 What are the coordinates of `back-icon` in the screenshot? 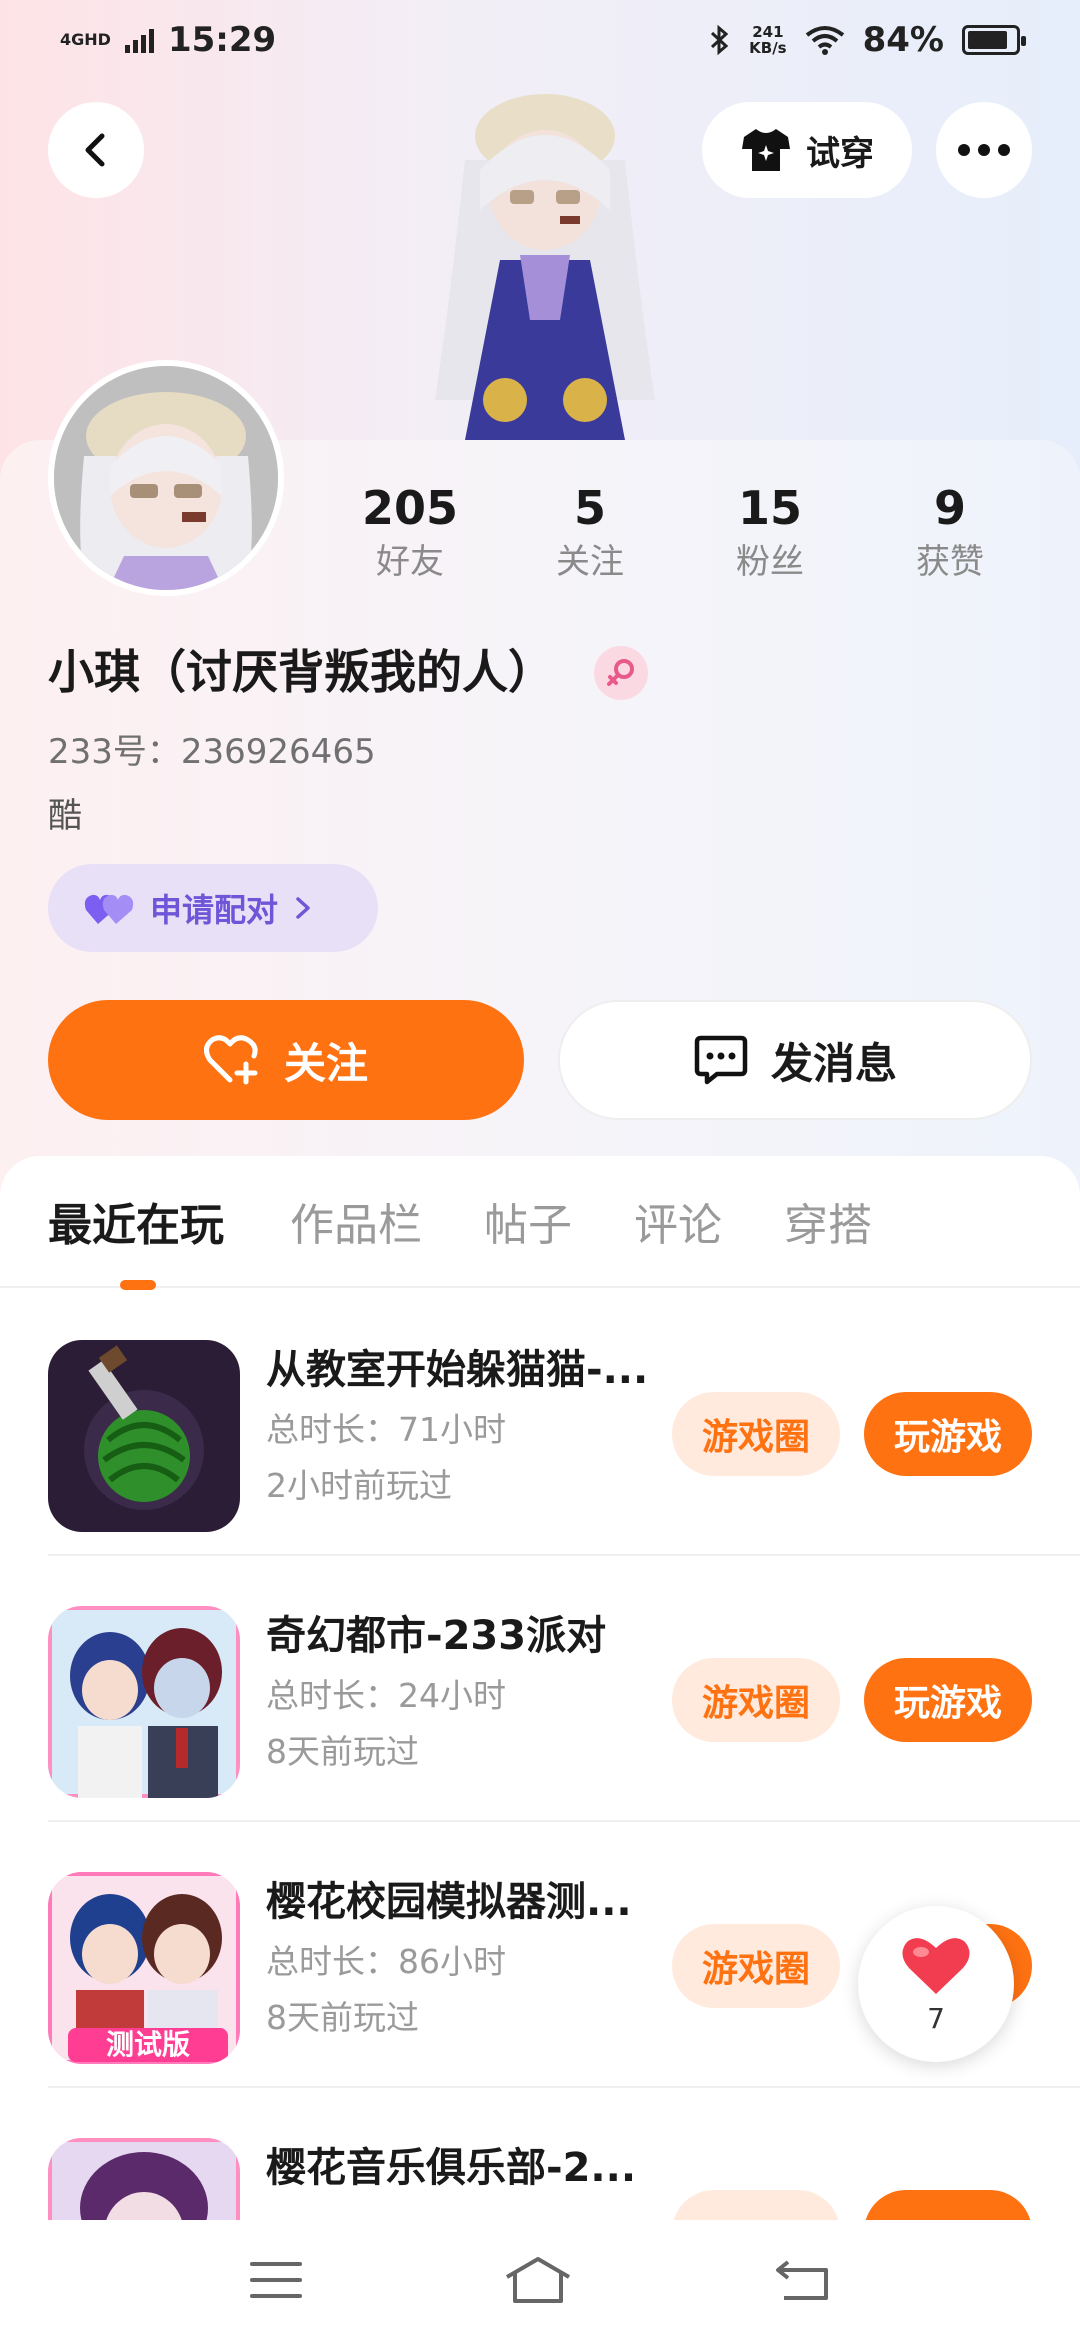 It's located at (802, 2280).